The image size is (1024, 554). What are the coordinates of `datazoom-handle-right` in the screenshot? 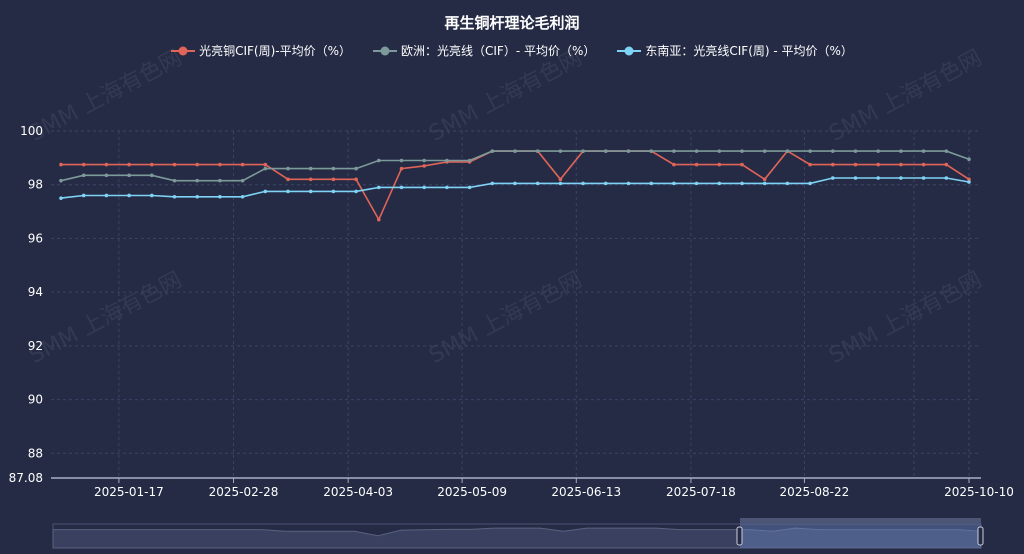 It's located at (980, 536).